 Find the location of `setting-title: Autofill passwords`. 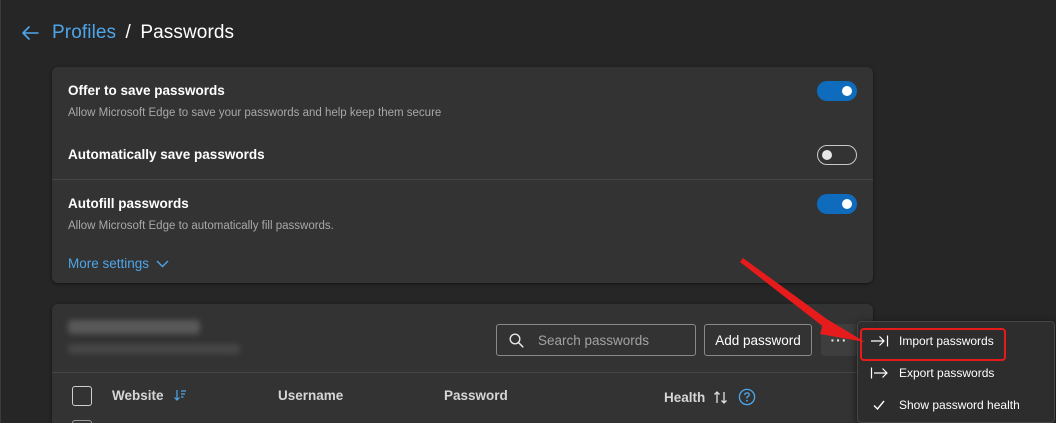

setting-title: Autofill passwords is located at coordinates (128, 203).